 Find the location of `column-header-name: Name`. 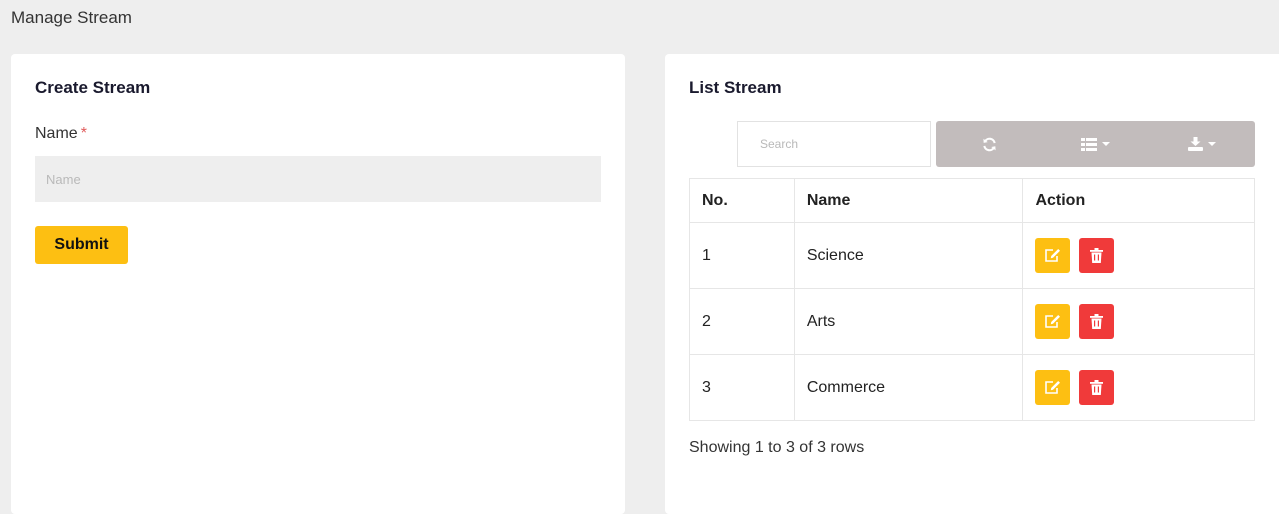

column-header-name: Name is located at coordinates (908, 200).